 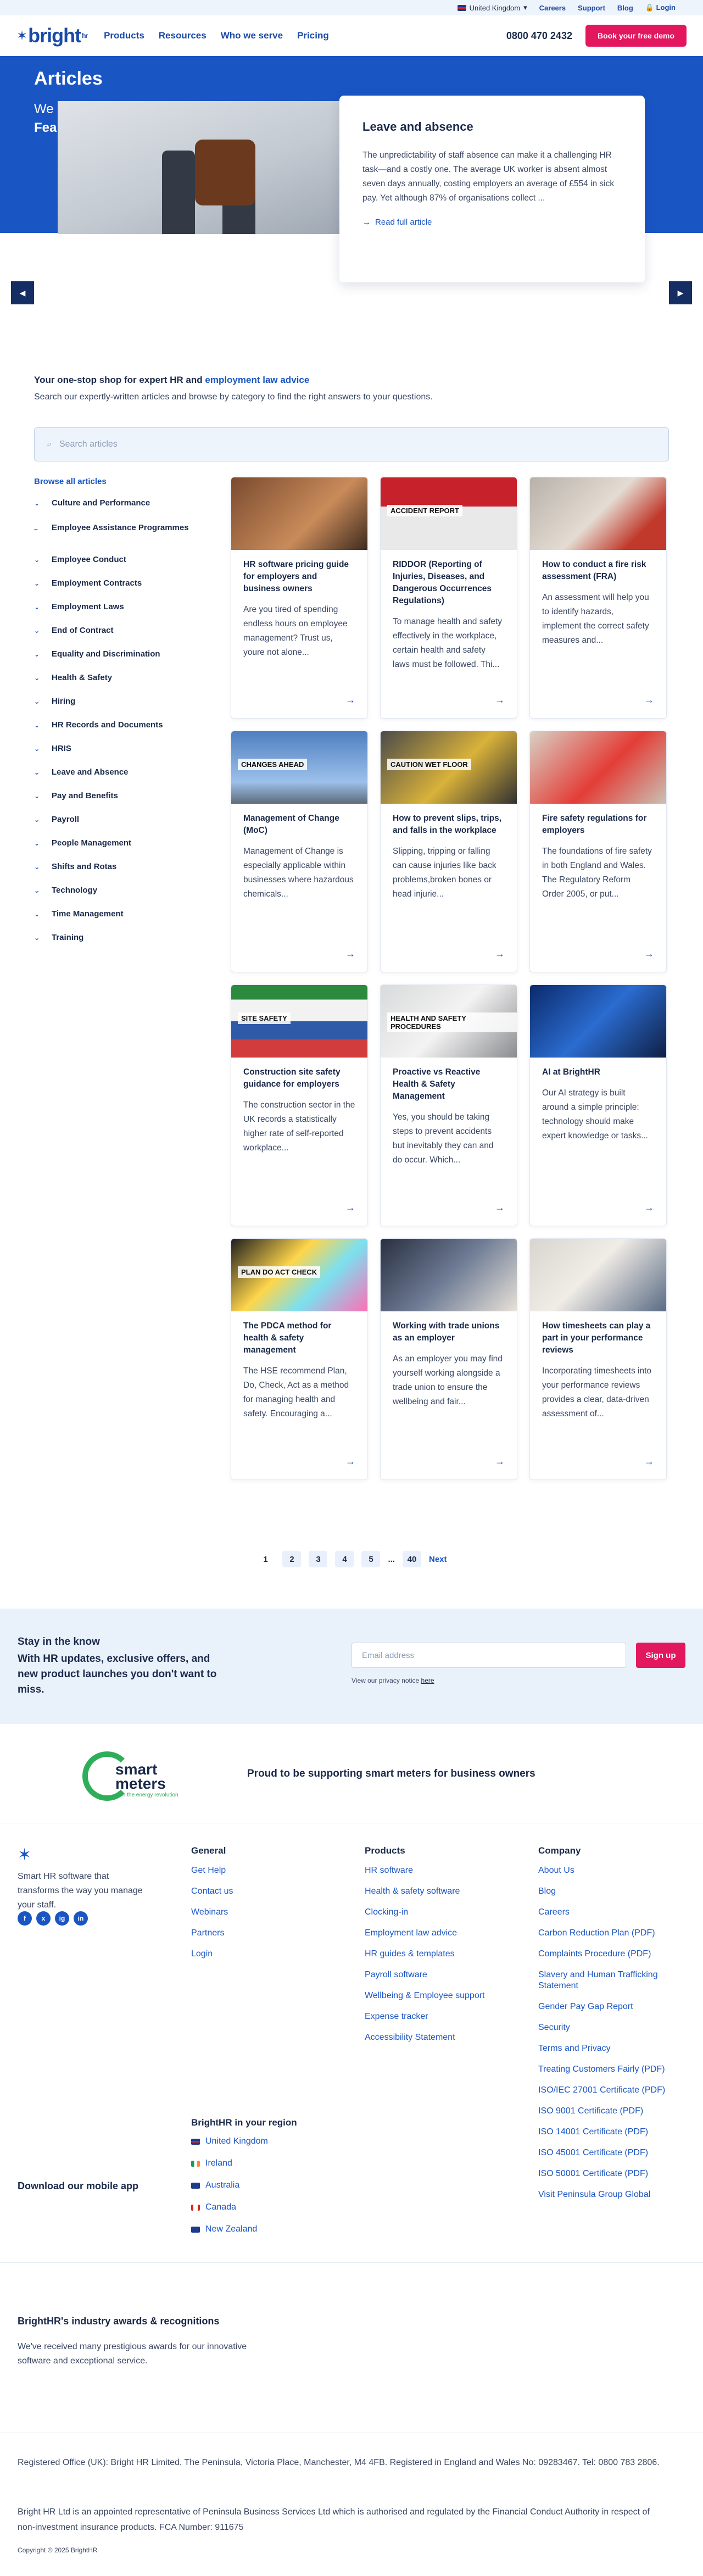 What do you see at coordinates (607, 1980) in the screenshot?
I see `footer-link: Slavery and Human Trafficking Statement` at bounding box center [607, 1980].